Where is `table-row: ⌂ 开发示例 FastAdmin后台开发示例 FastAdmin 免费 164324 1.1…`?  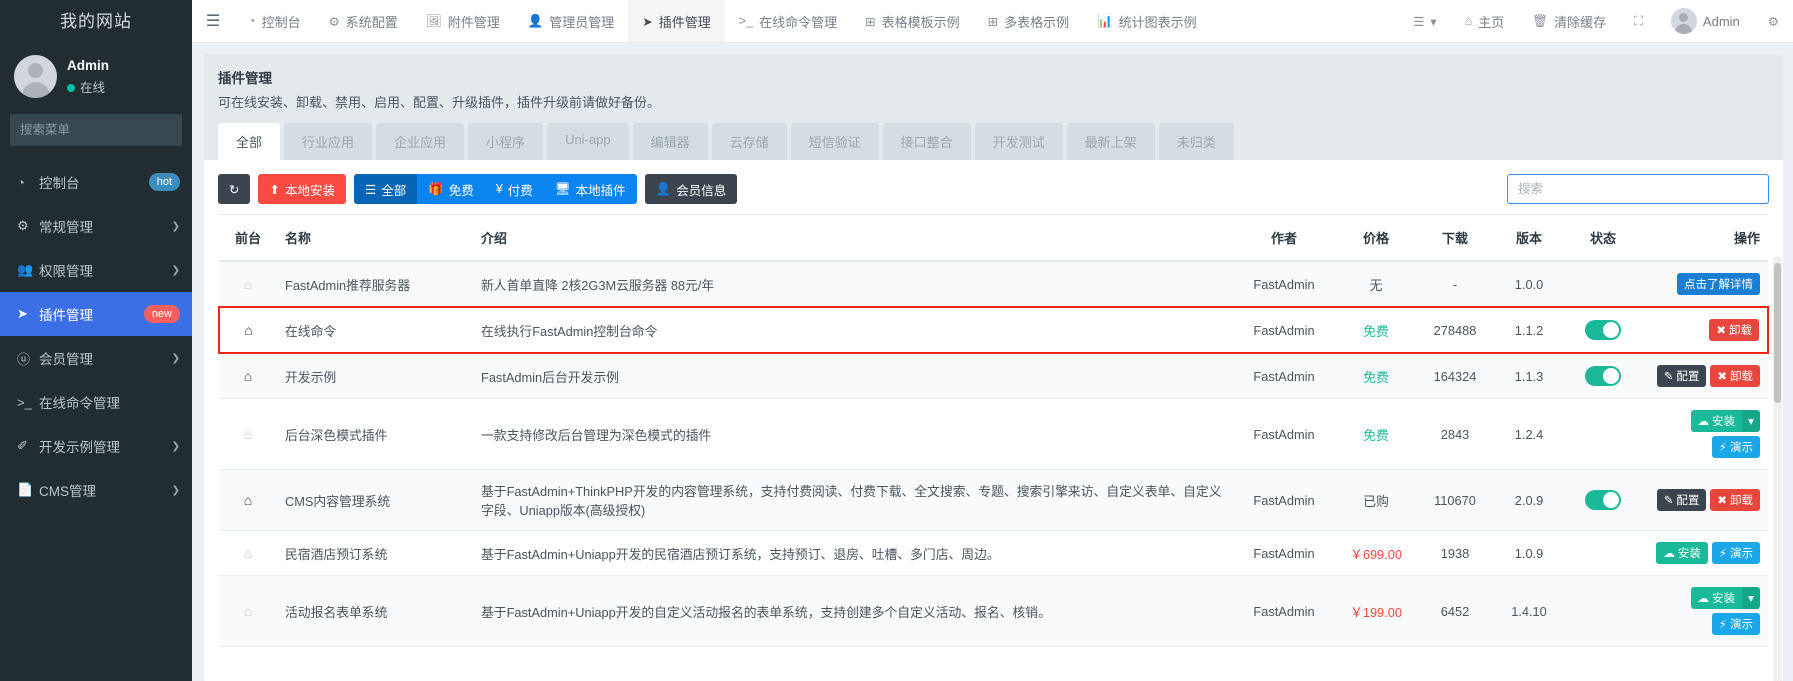
table-row: ⌂ 开发示例 FastAdmin后台开发示例 FastAdmin 免费 164324 1.1… is located at coordinates (993, 376).